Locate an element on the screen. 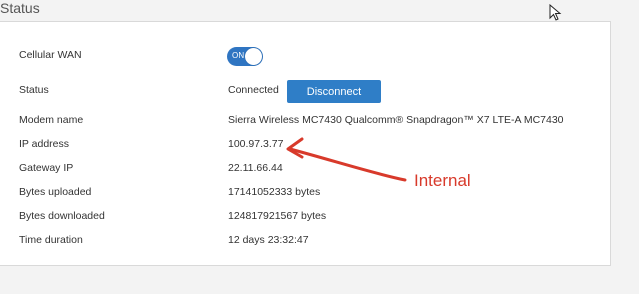  bytes-downloaded-label: Bytes downloaded is located at coordinates (62, 216).